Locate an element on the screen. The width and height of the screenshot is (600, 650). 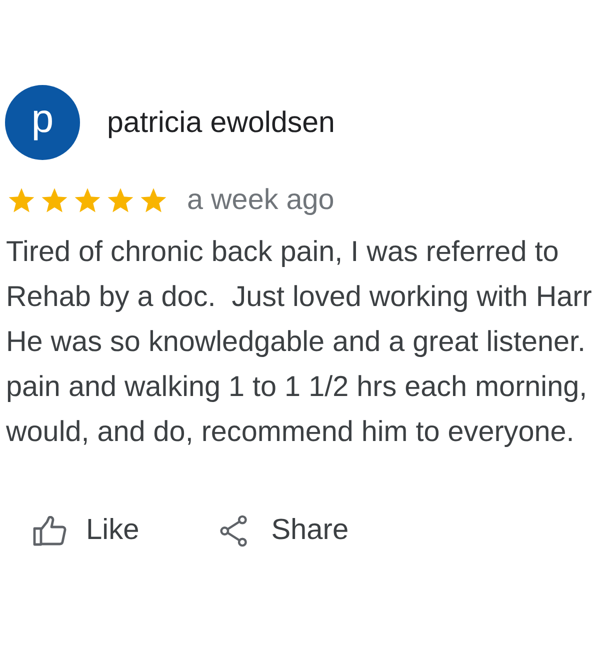
share-icon is located at coordinates (234, 530).